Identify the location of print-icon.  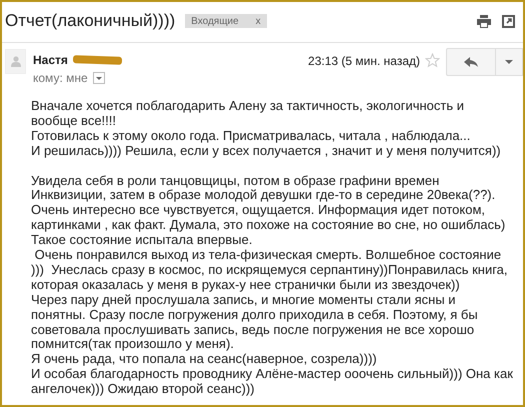
(484, 21).